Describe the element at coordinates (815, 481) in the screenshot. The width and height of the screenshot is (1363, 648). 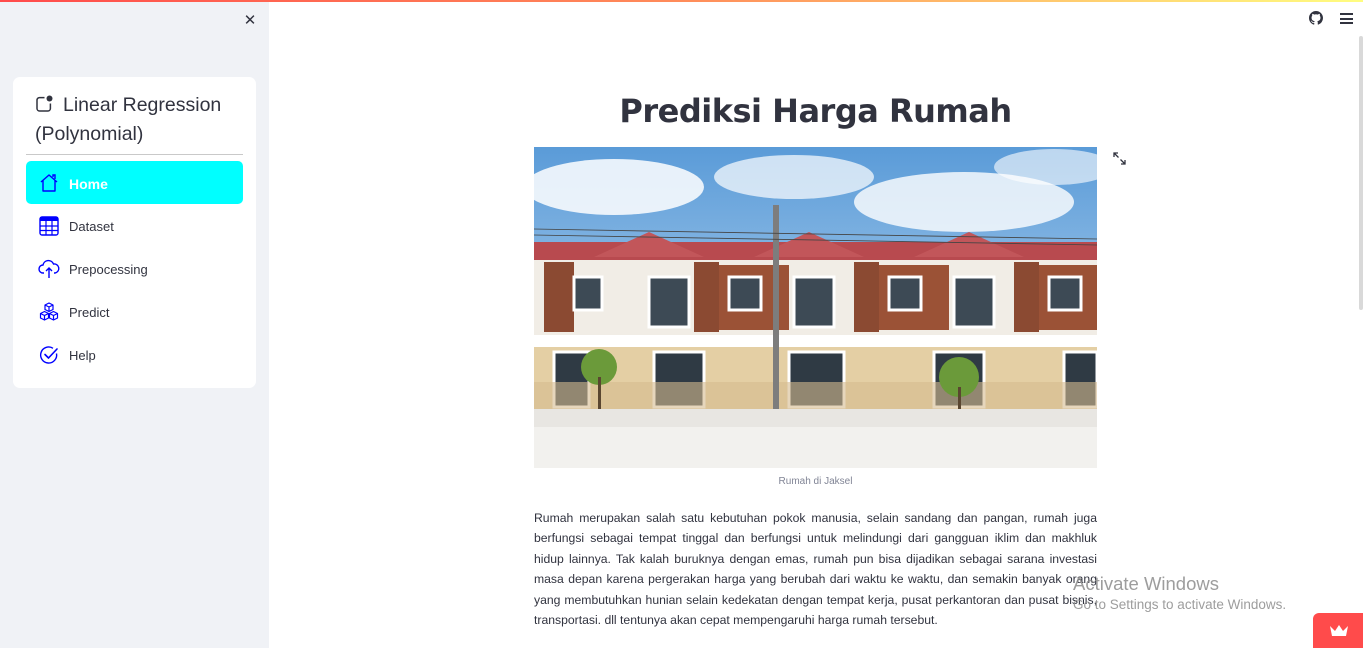
I see `image-caption: Rumah di Jaksel` at that location.